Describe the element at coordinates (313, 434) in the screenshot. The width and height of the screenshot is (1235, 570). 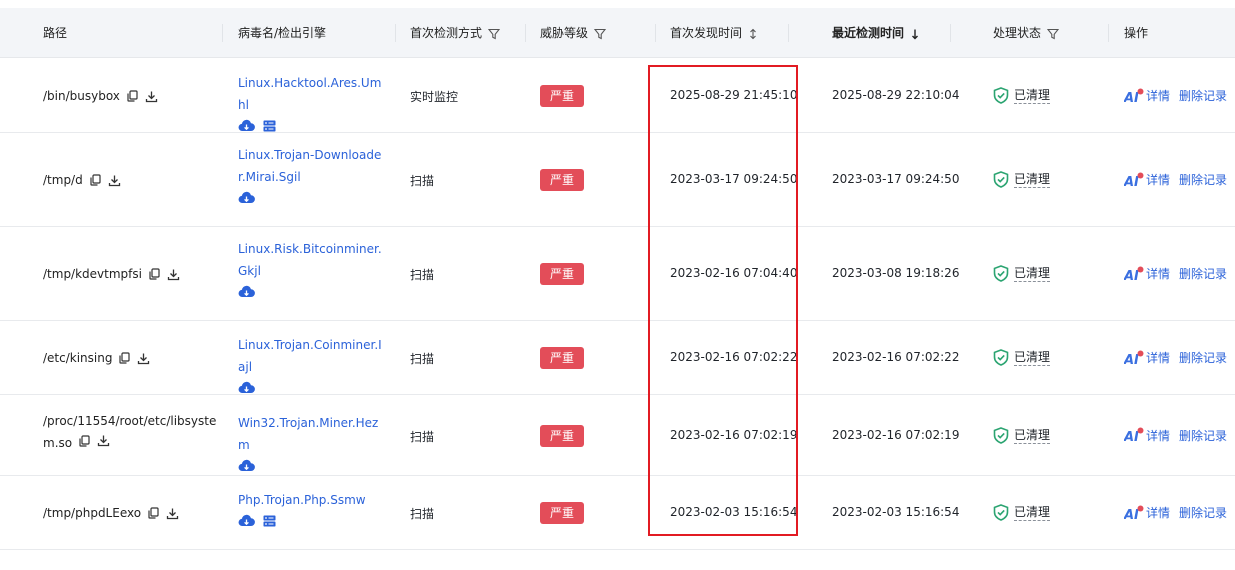
I see `virus-name-link: Win32.Trojan.Miner.Hezm` at that location.